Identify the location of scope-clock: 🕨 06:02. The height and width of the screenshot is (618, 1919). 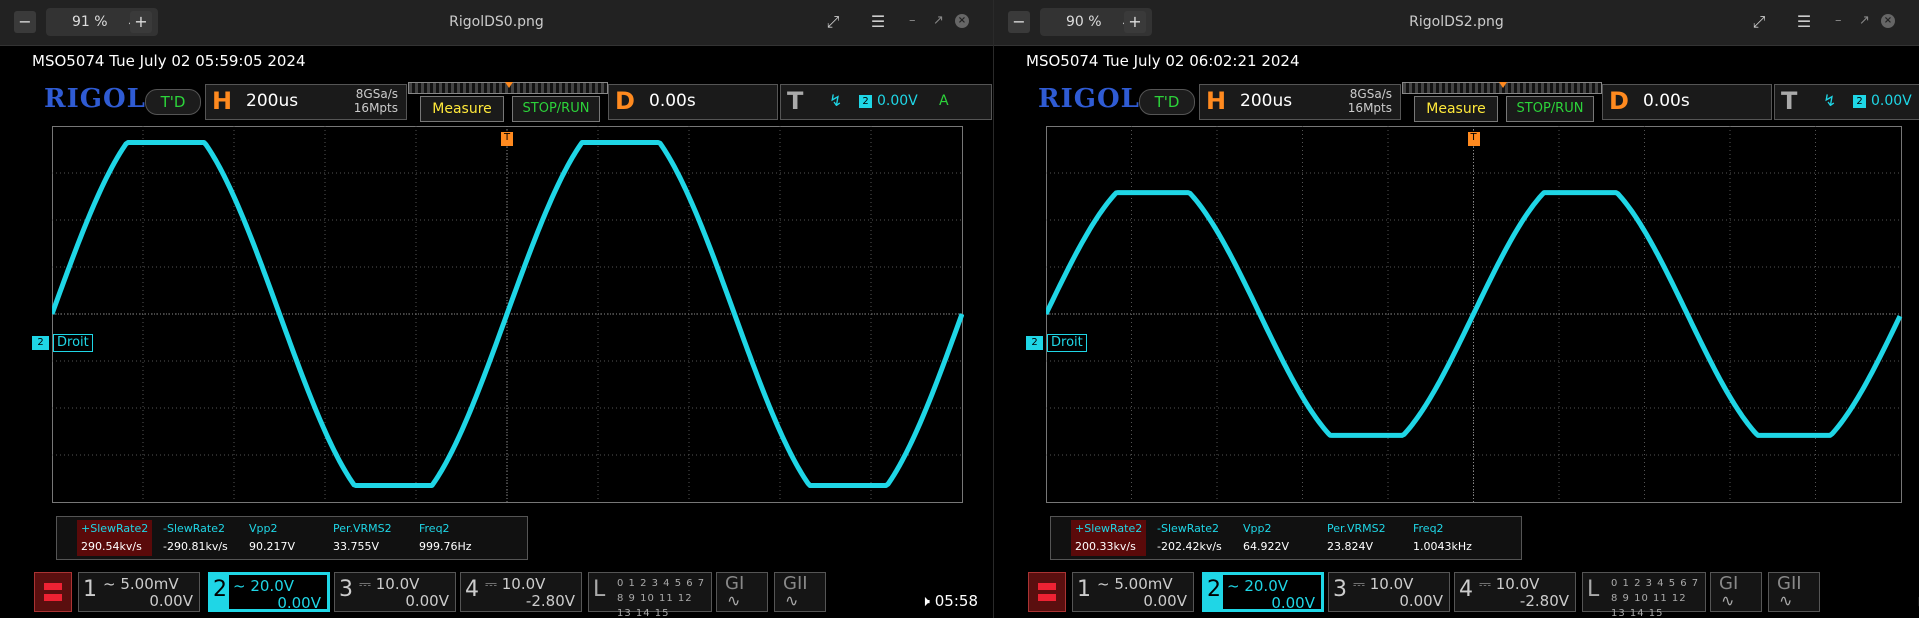
(1917, 601).